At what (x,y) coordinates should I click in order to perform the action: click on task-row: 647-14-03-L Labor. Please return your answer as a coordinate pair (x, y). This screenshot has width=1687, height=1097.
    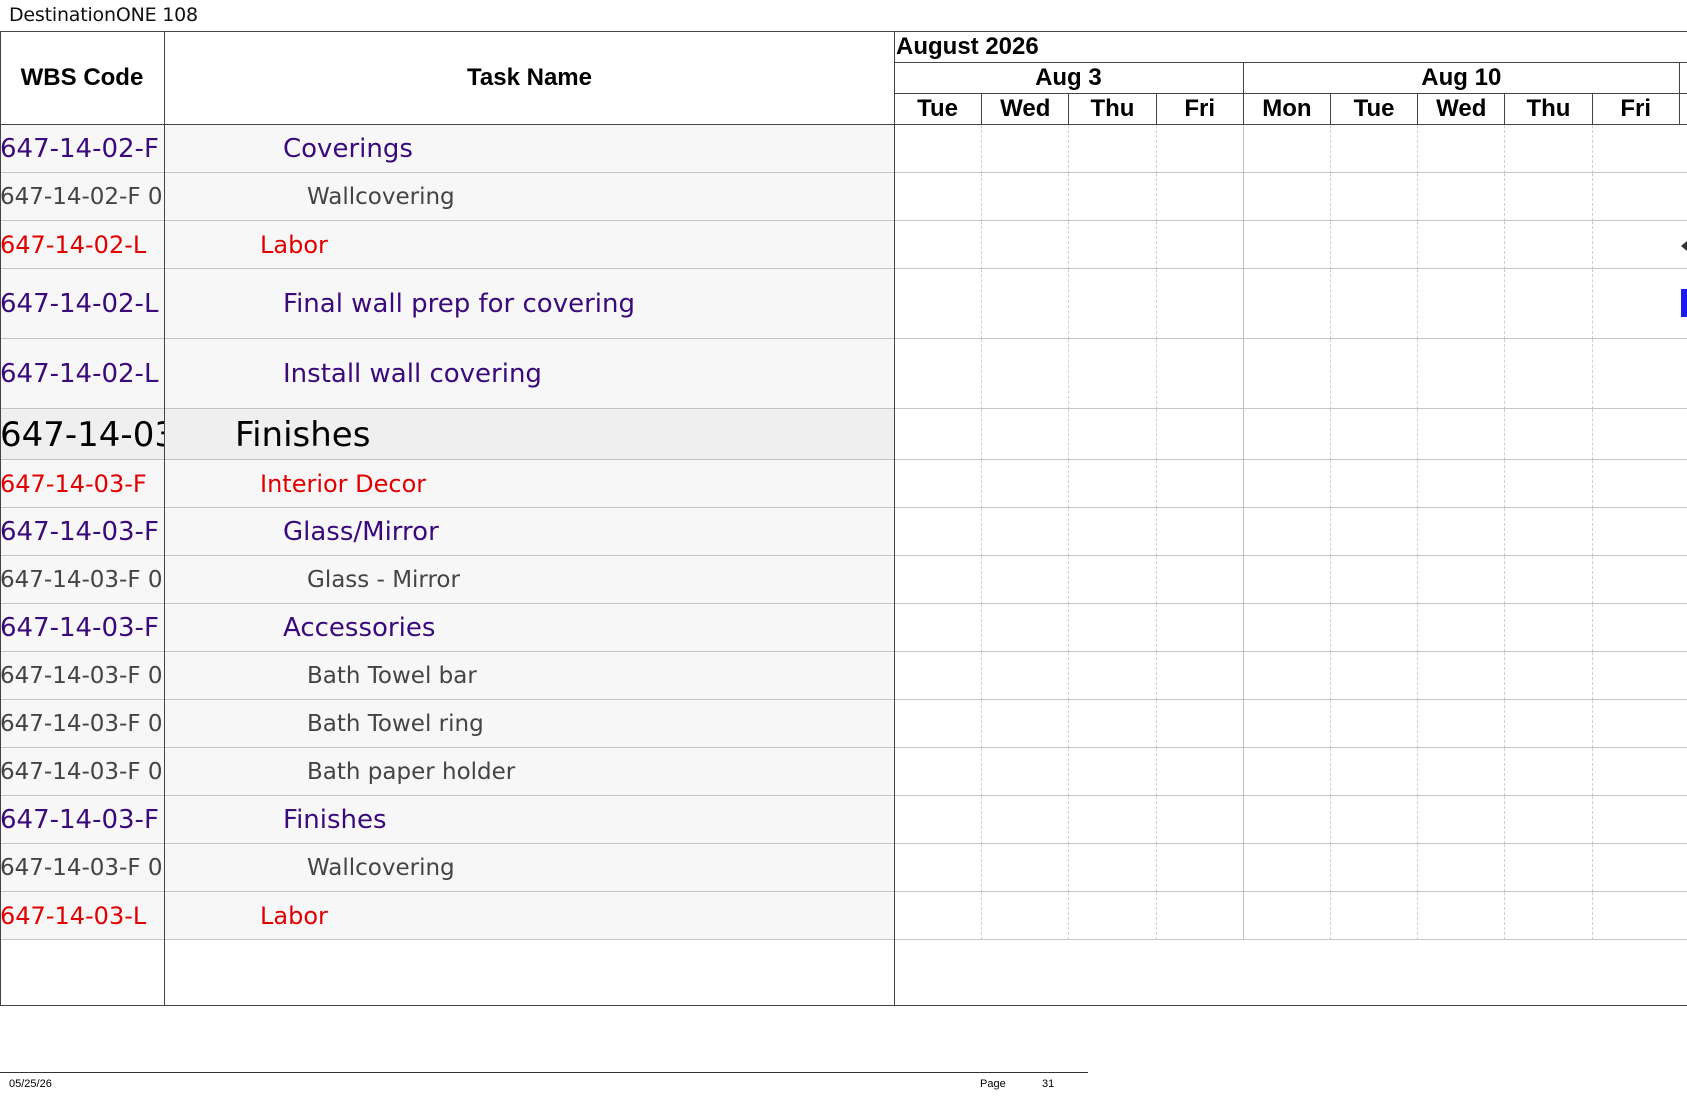
    Looking at the image, I should click on (843, 916).